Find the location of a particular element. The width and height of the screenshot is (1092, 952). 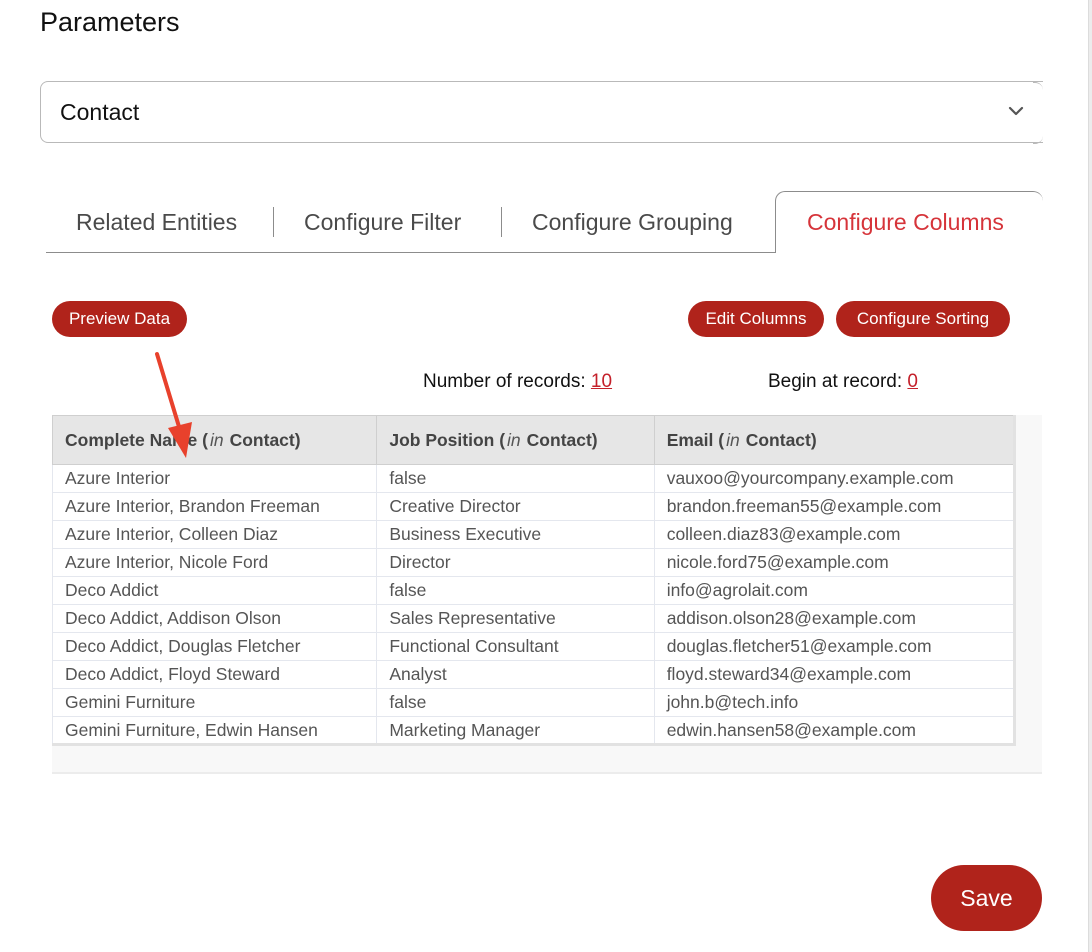

tab-label: Configure Filter is located at coordinates (383, 221).